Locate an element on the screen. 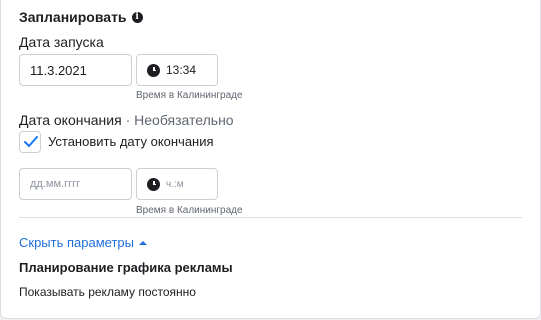  end-date-optional: Необязательно is located at coordinates (184, 120).